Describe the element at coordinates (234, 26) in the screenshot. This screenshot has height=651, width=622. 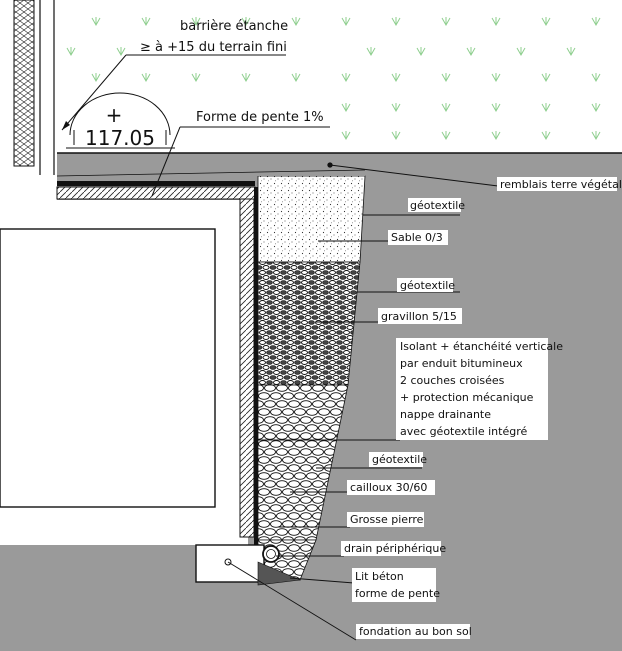
I see `barrier-note-line1: barrière étanche` at that location.